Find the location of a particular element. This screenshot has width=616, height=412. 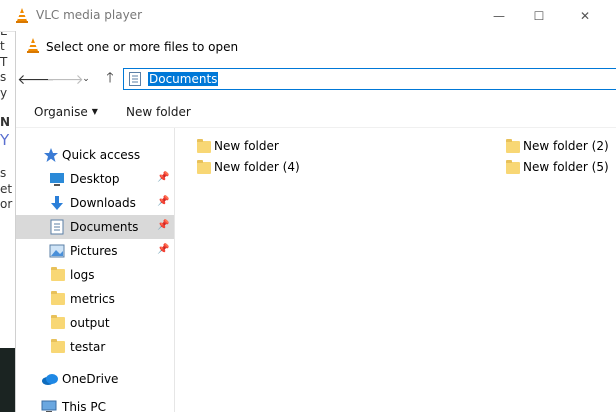

nav-item-label: Downloads is located at coordinates (103, 203).